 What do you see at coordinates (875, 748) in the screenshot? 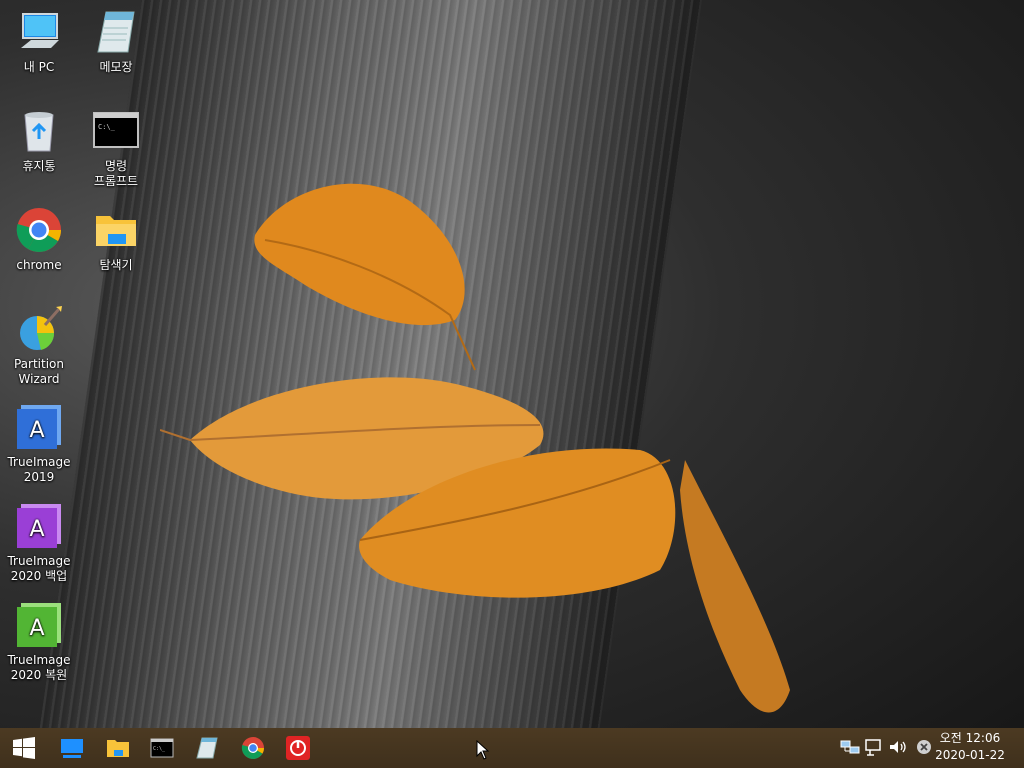
I see `ethernet-icon` at bounding box center [875, 748].